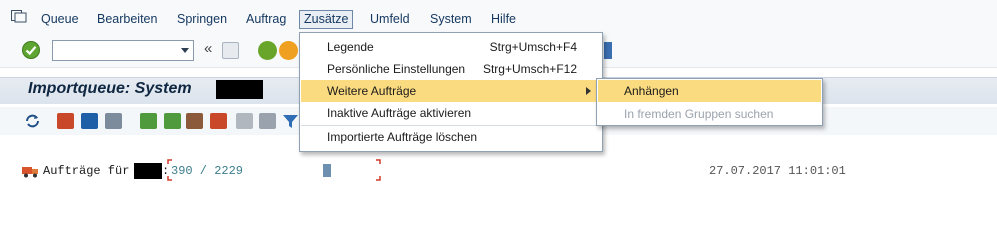  Describe the element at coordinates (709, 91) in the screenshot. I see `menu-item-anhaengen: Anhängen` at that location.